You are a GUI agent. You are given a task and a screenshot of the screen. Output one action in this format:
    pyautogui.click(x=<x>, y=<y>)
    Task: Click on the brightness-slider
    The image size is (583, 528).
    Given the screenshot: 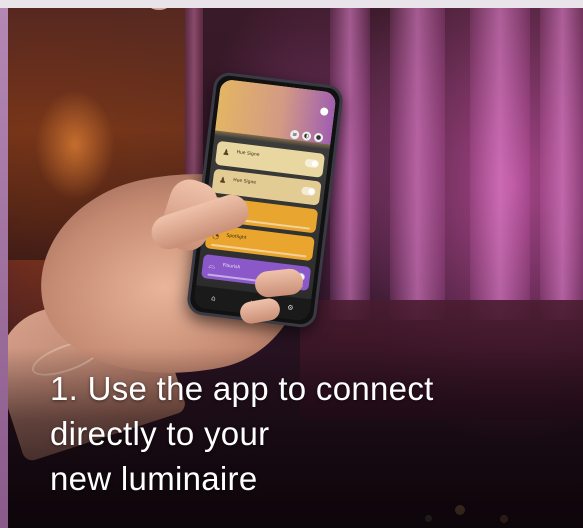 What is the action you would take?
    pyautogui.click(x=259, y=250)
    